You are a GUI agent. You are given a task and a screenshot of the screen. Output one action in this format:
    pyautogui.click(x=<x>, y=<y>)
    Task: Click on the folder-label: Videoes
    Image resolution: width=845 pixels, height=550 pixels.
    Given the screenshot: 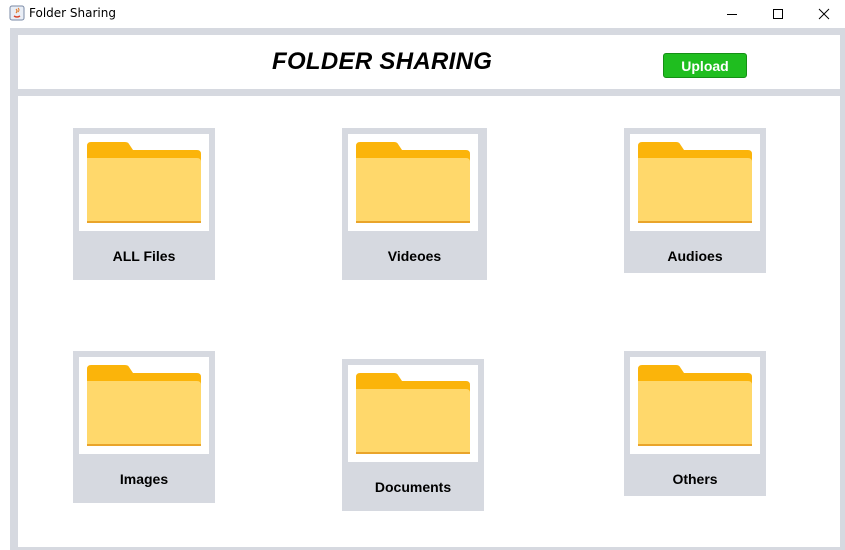 What is the action you would take?
    pyautogui.click(x=414, y=256)
    